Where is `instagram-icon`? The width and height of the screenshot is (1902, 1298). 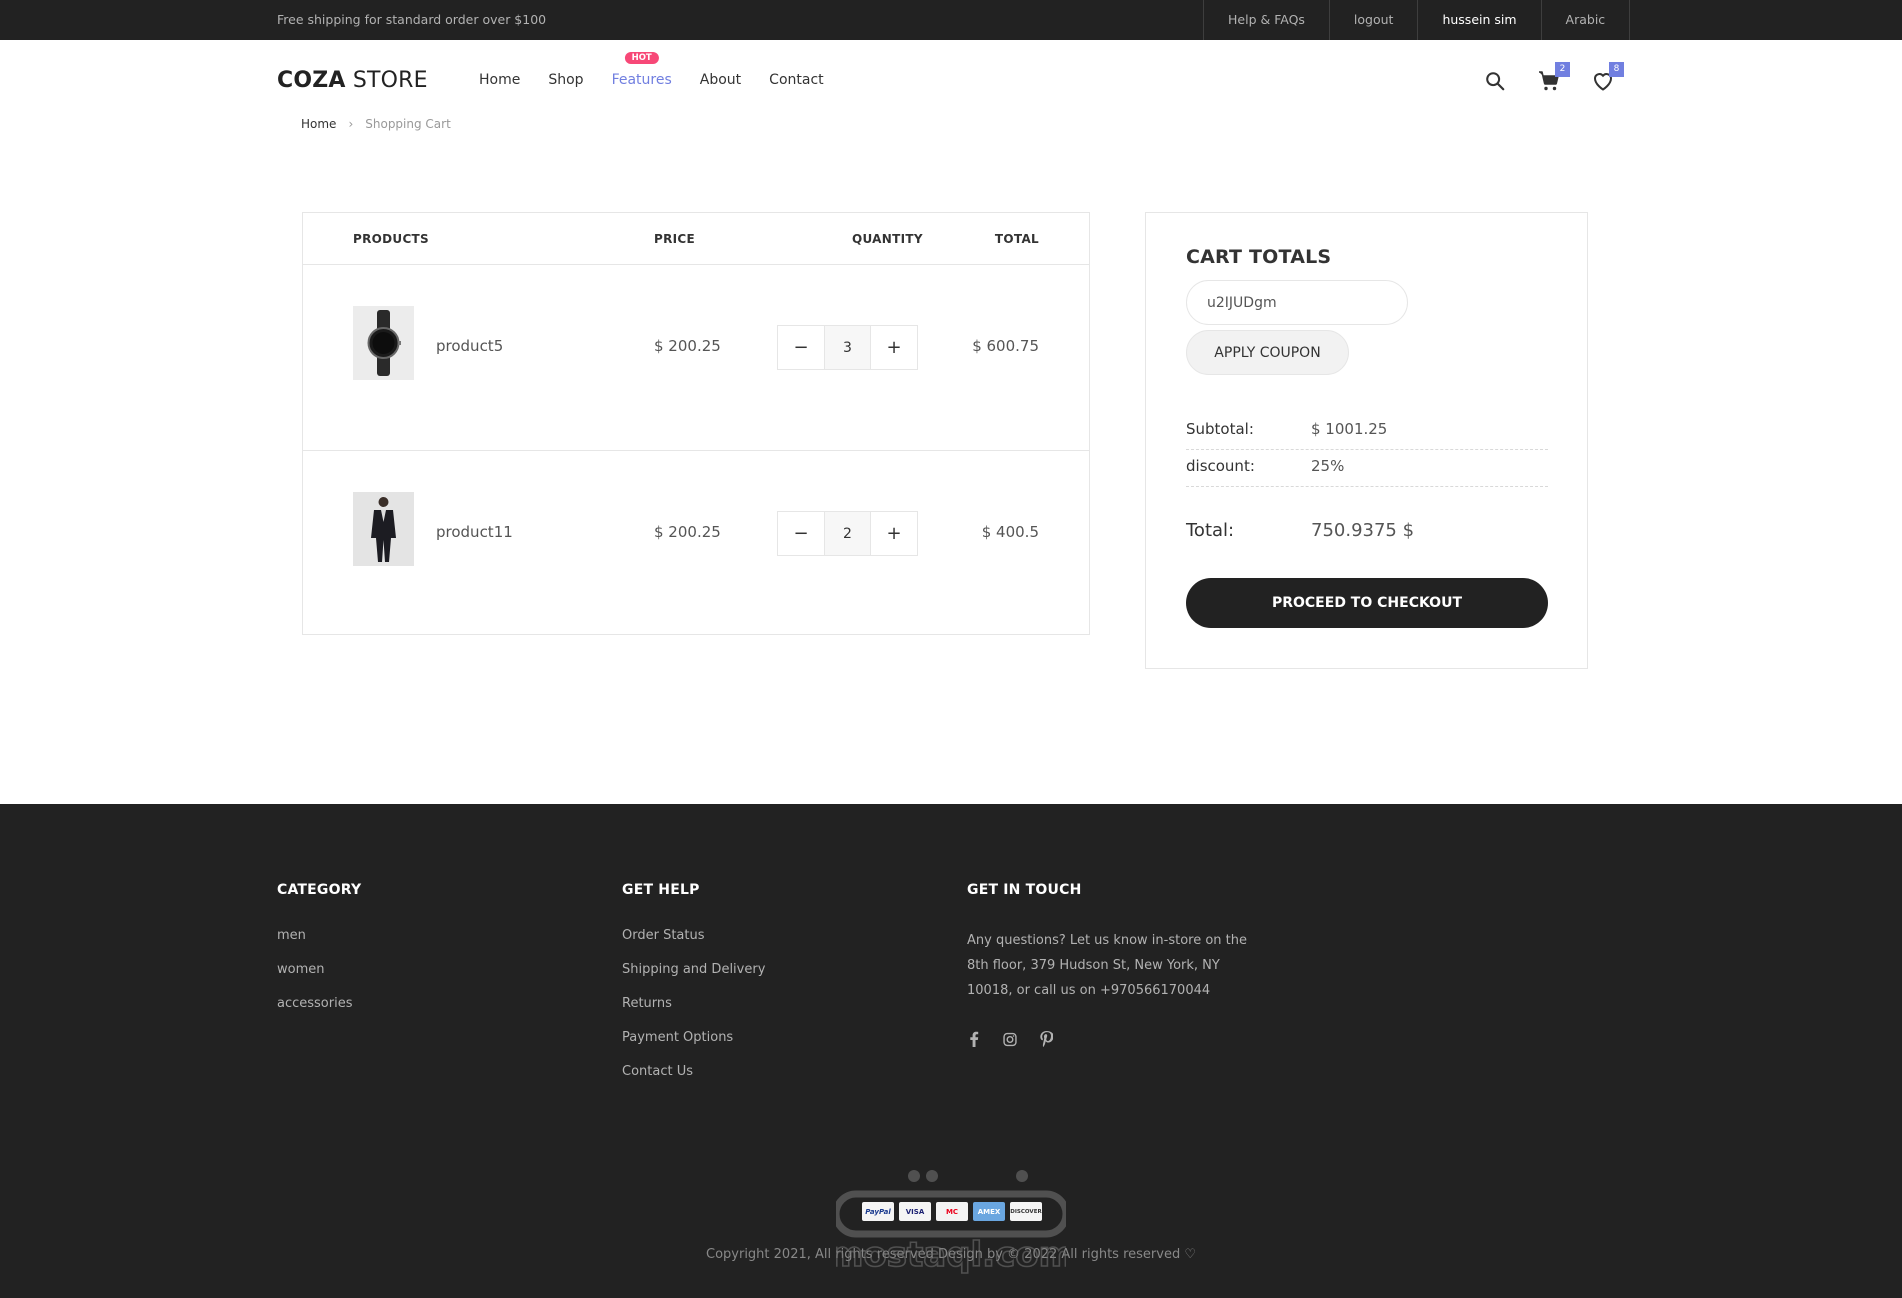
instagram-icon is located at coordinates (1010, 1039).